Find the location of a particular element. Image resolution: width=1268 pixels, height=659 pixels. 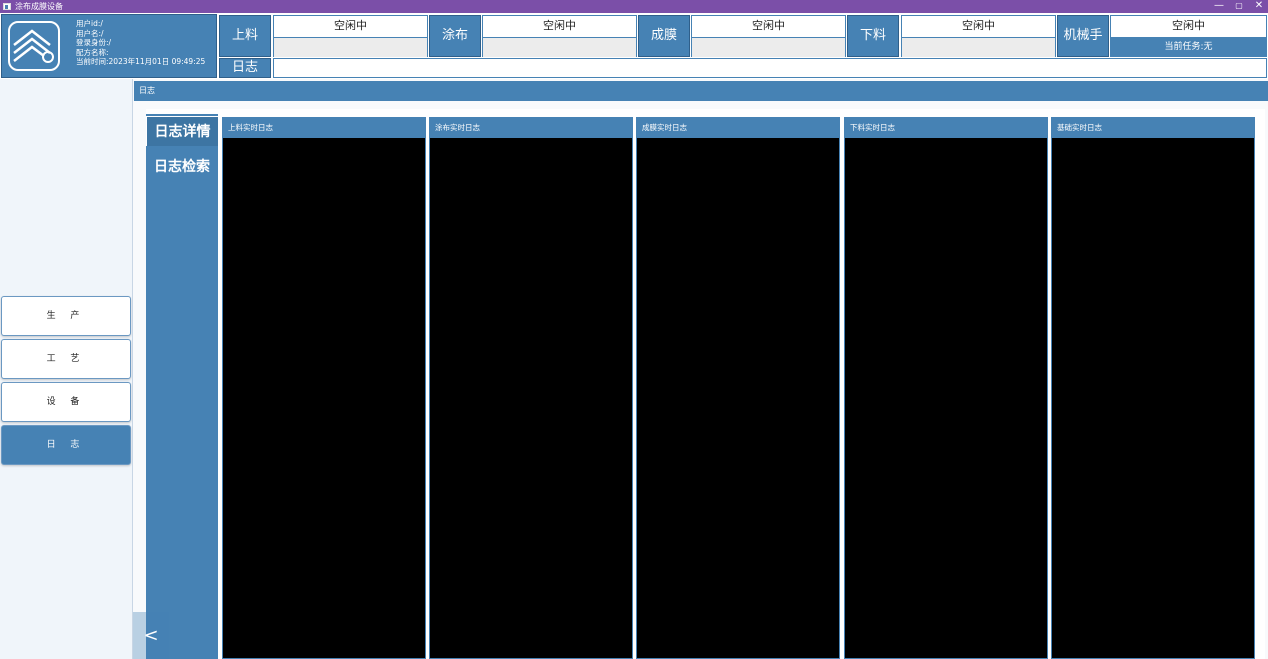

minimize-button: — is located at coordinates (1219, 6).